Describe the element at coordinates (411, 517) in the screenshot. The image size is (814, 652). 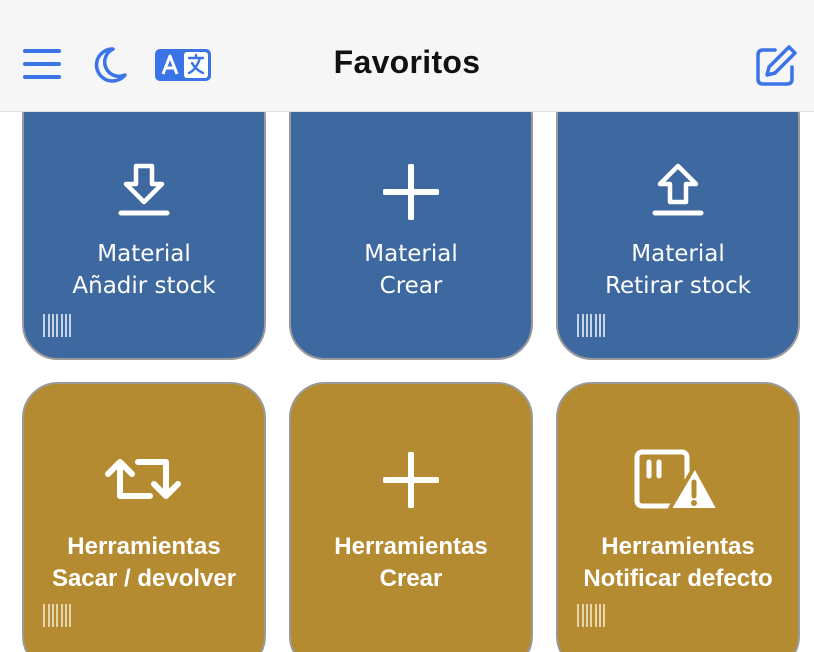
I see `tile-tools-create: Herramientas Crear` at that location.